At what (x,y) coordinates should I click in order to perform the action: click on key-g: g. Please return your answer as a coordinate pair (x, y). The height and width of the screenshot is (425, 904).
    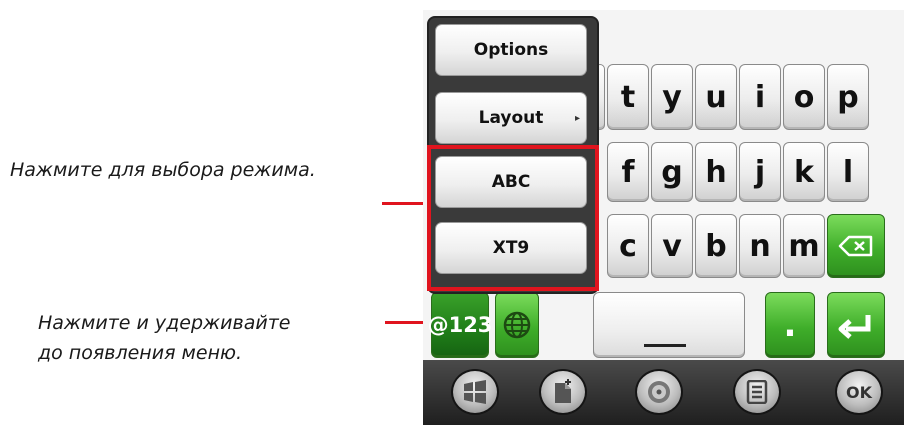
    Looking at the image, I should click on (672, 172).